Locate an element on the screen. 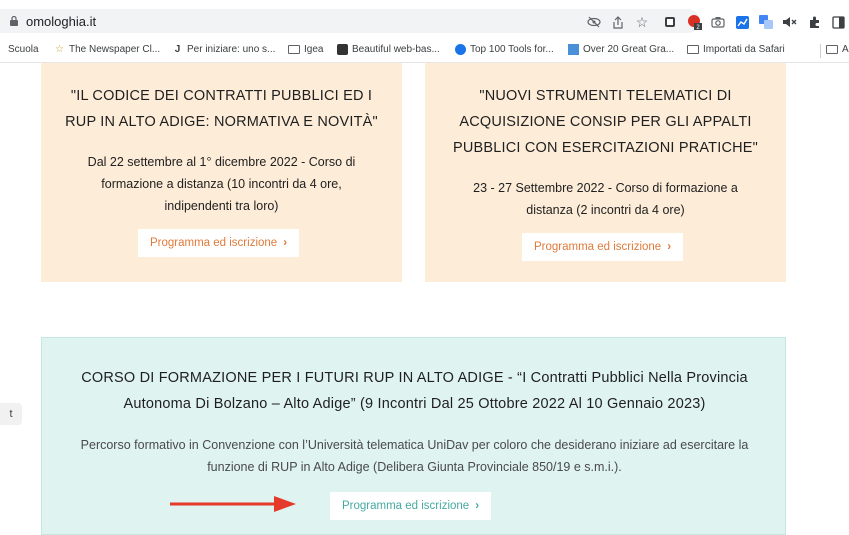 This screenshot has width=849, height=535. lock-icon is located at coordinates (14, 21).